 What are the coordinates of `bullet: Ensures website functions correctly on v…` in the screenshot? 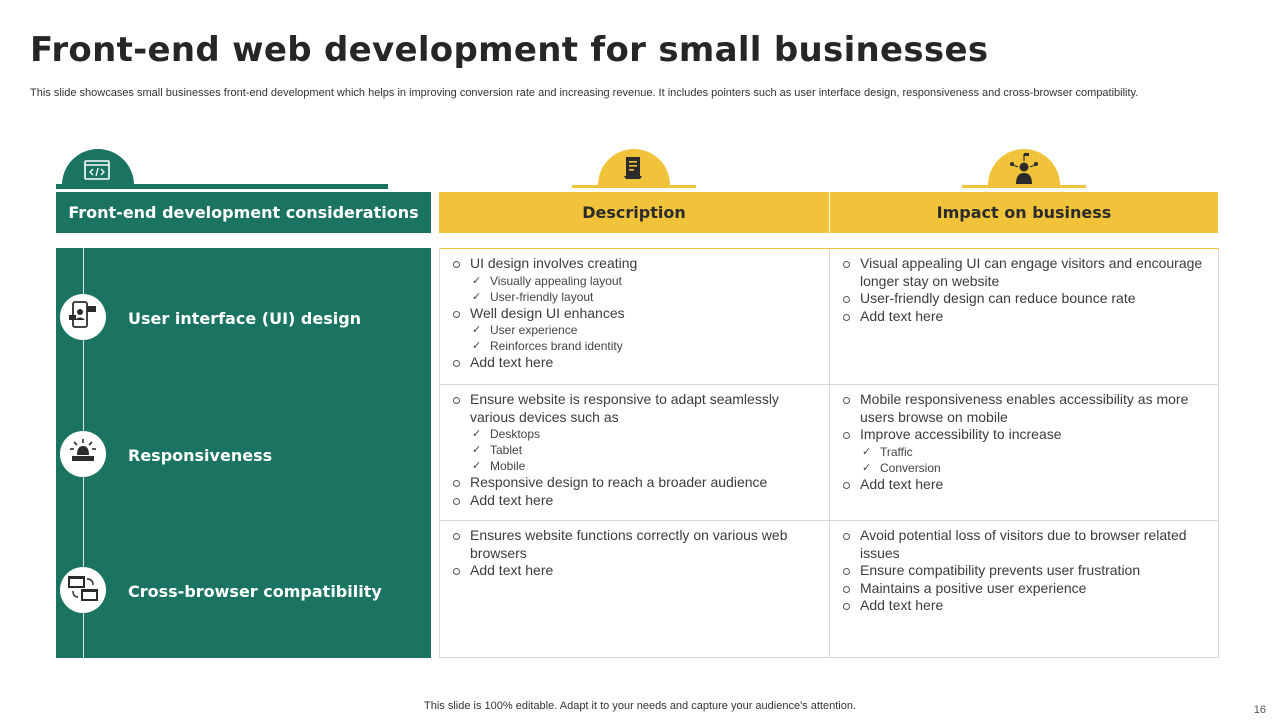 It's located at (635, 544).